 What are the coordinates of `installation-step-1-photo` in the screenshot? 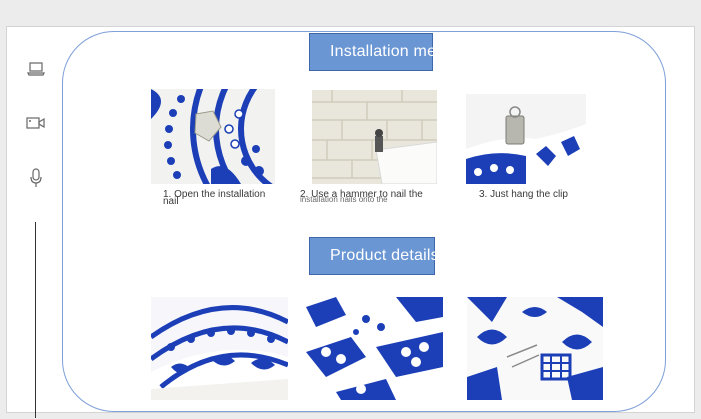 It's located at (213, 136).